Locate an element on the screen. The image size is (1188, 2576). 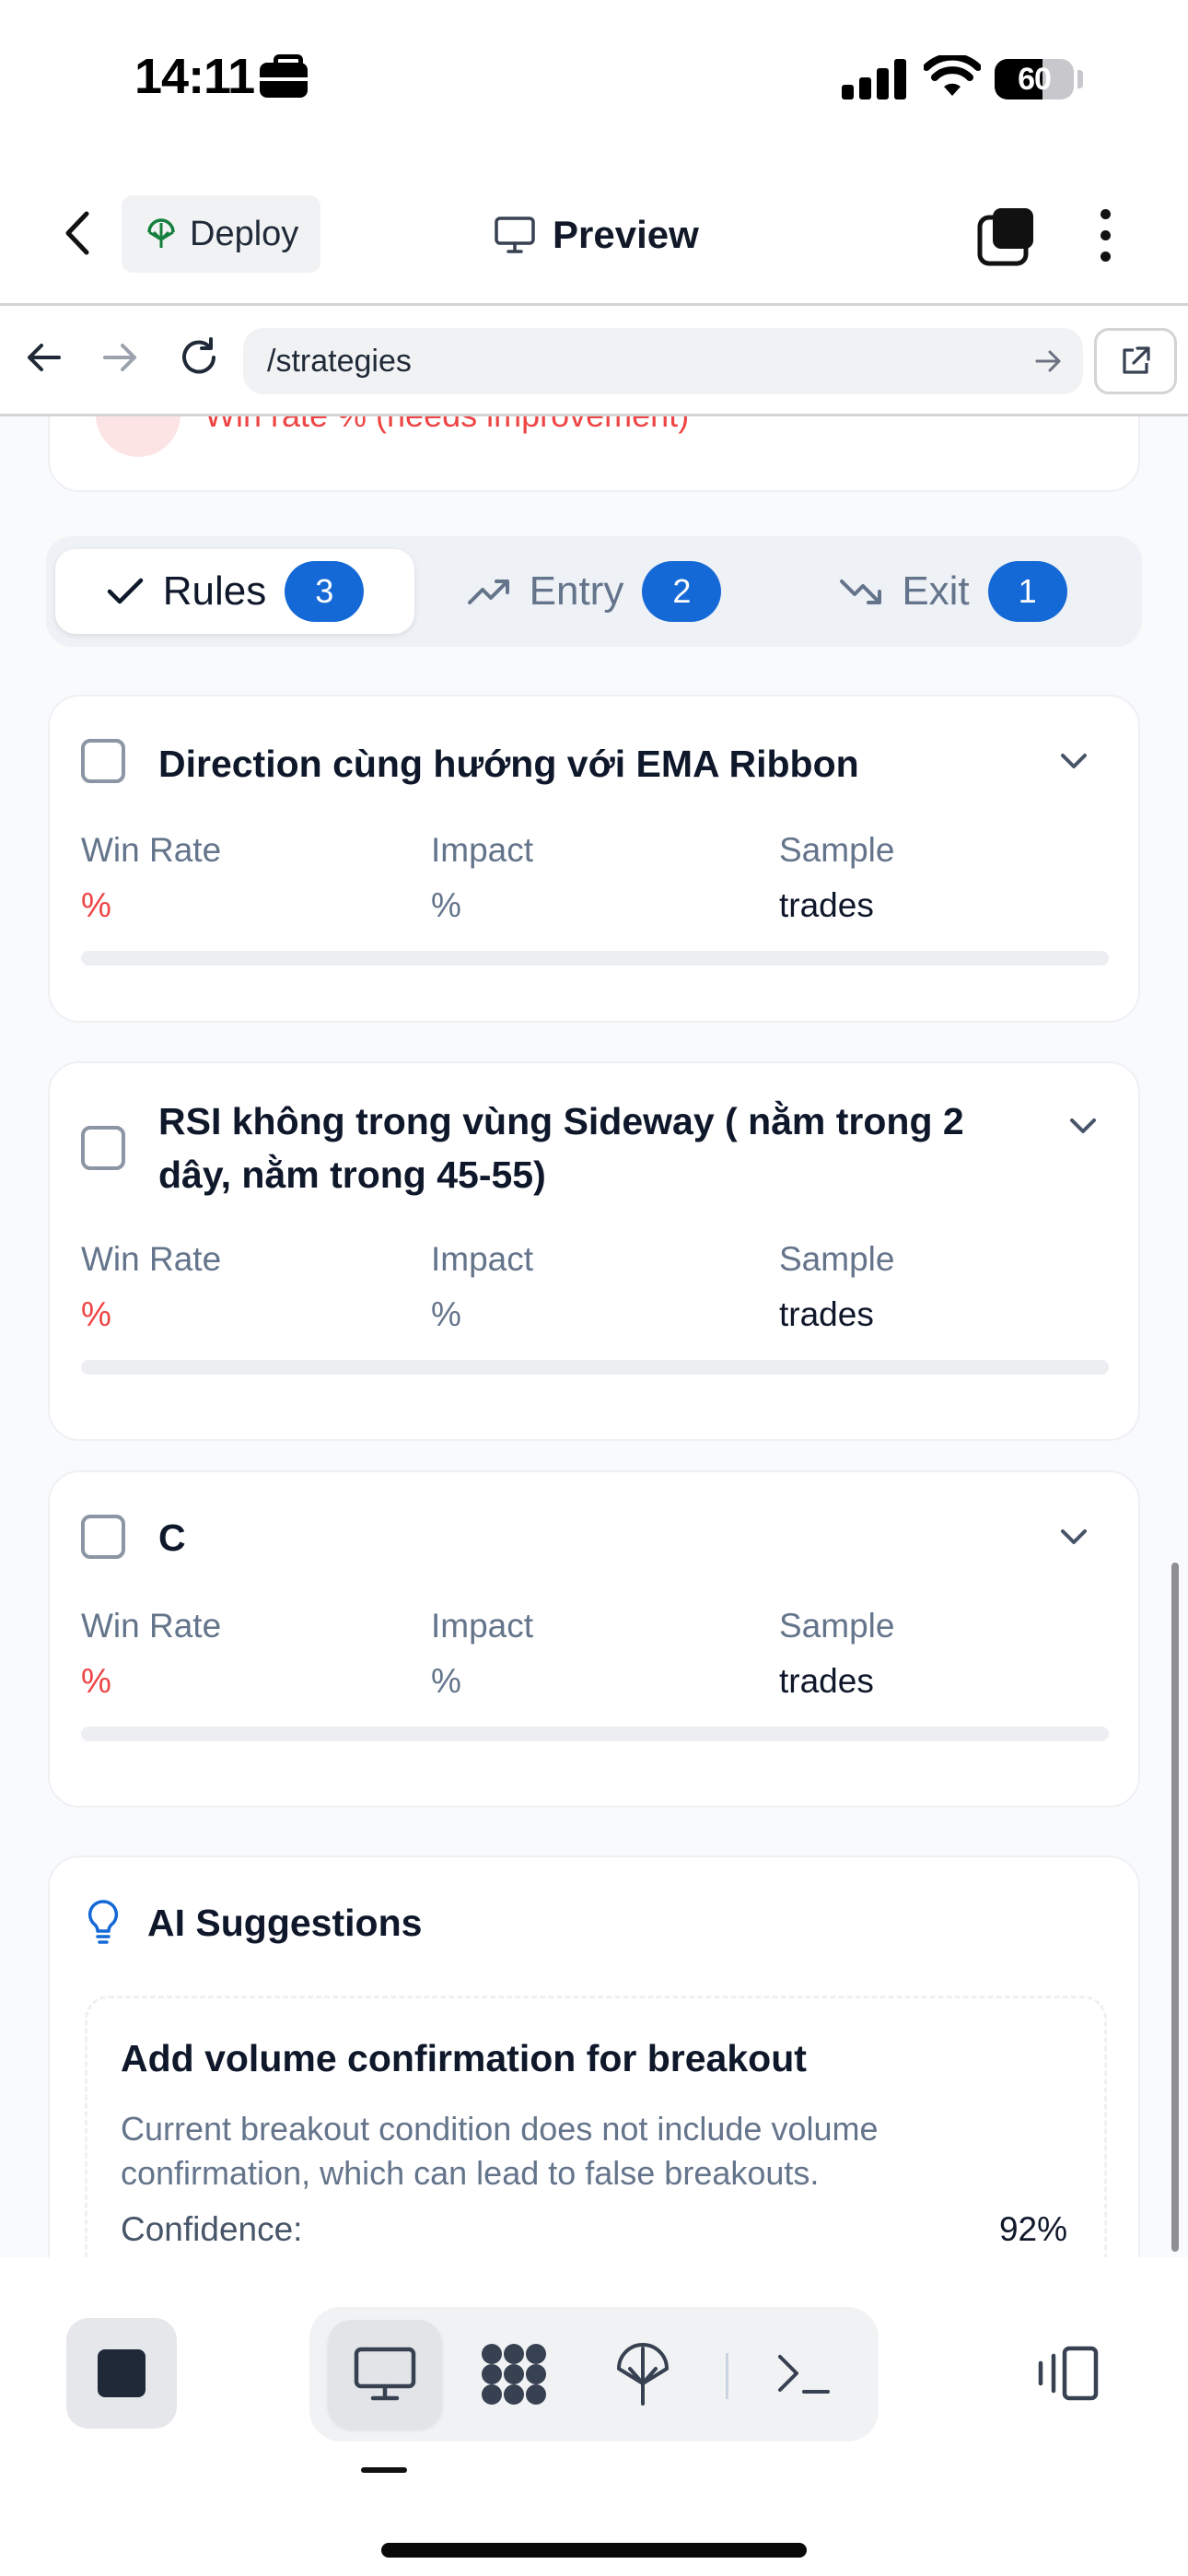
arrow-right-icon is located at coordinates (119, 357).